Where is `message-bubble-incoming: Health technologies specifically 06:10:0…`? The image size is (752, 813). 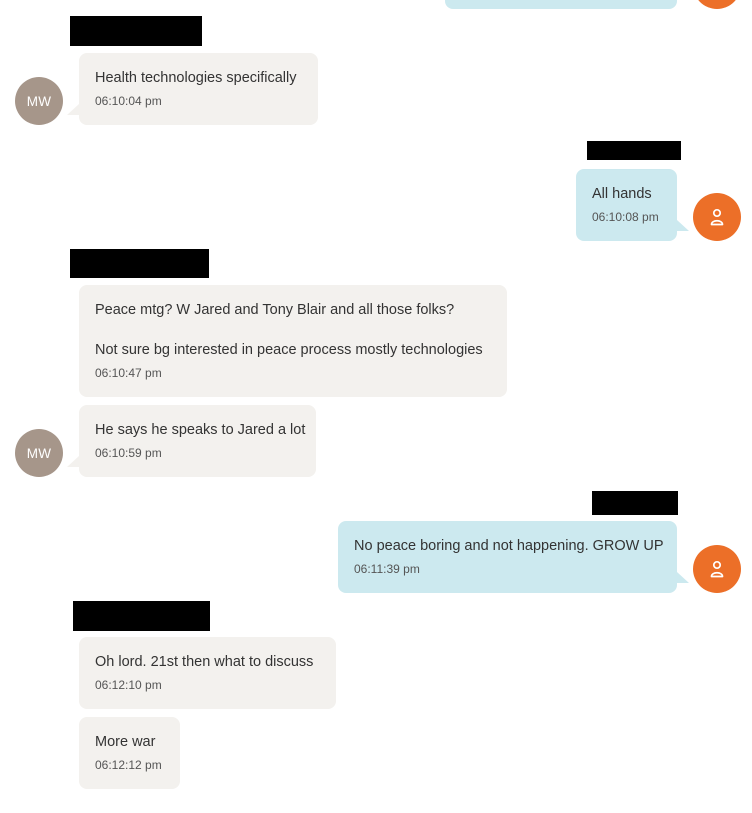
message-bubble-incoming: Health technologies specifically 06:10:0… is located at coordinates (198, 89).